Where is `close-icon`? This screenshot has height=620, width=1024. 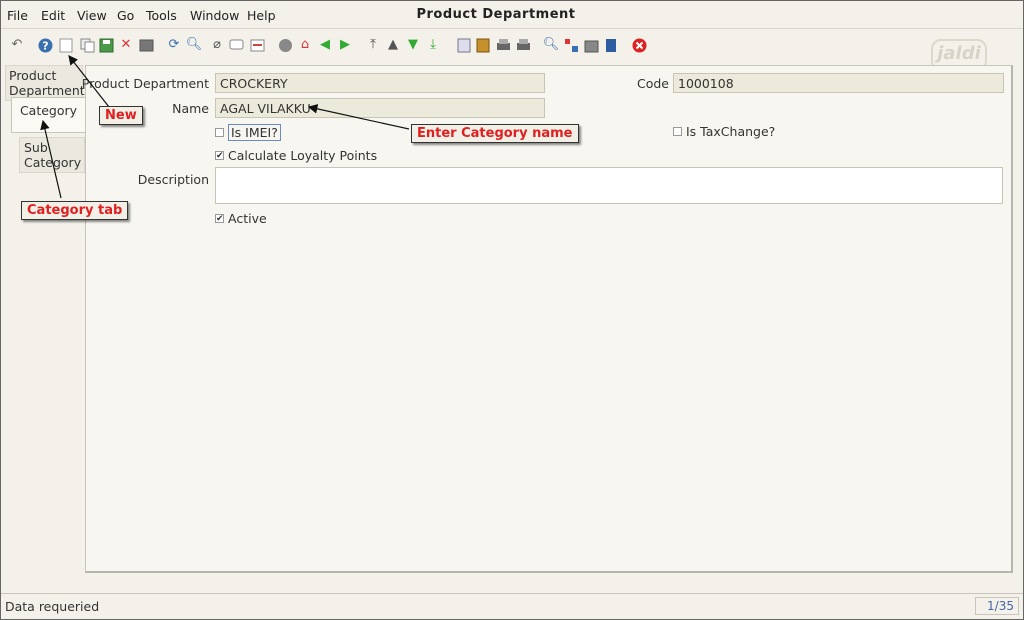 close-icon is located at coordinates (639, 45).